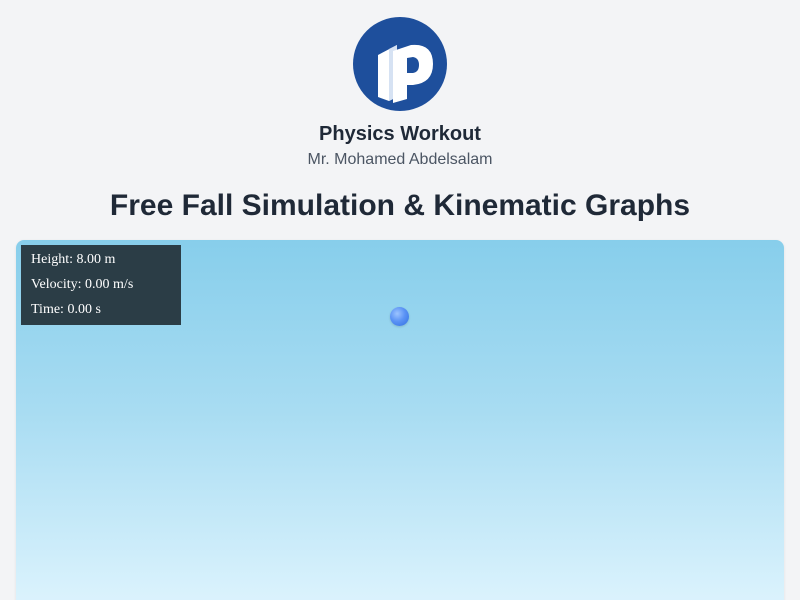 The image size is (800, 600). I want to click on height-readout: Height: 8.00 m, so click(73, 259).